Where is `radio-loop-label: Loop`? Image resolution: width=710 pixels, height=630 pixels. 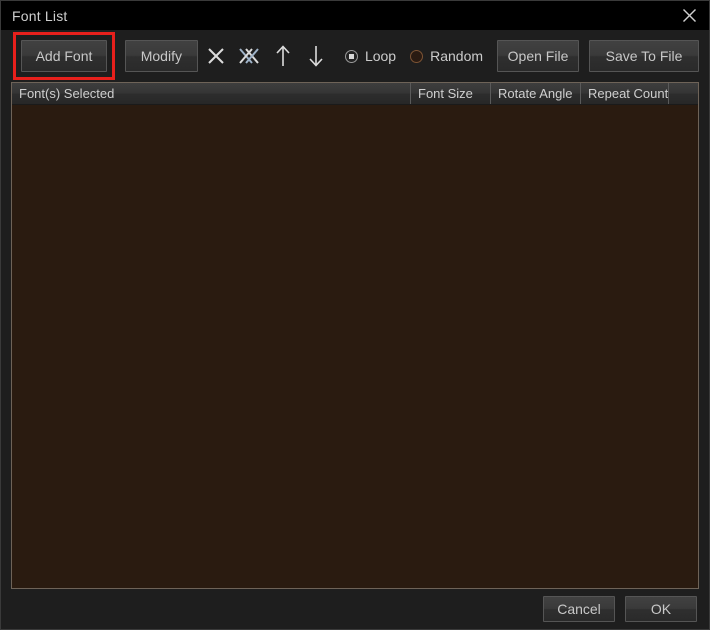
radio-loop-label: Loop is located at coordinates (380, 56).